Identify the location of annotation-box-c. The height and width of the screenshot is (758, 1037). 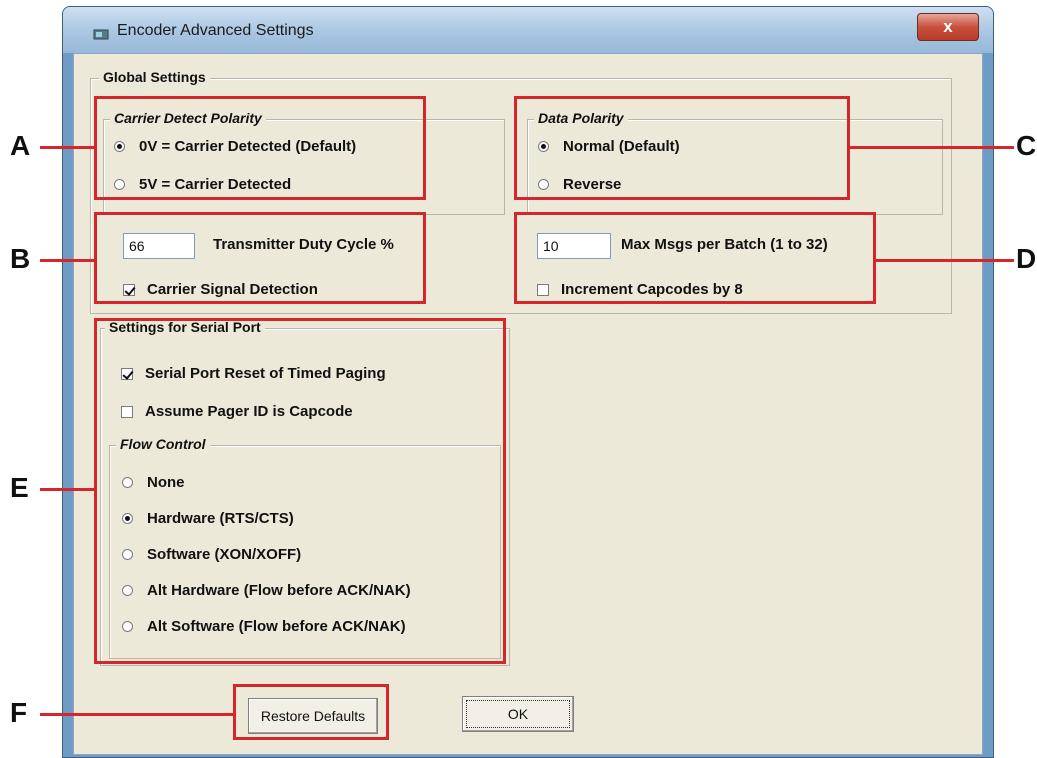
(682, 148).